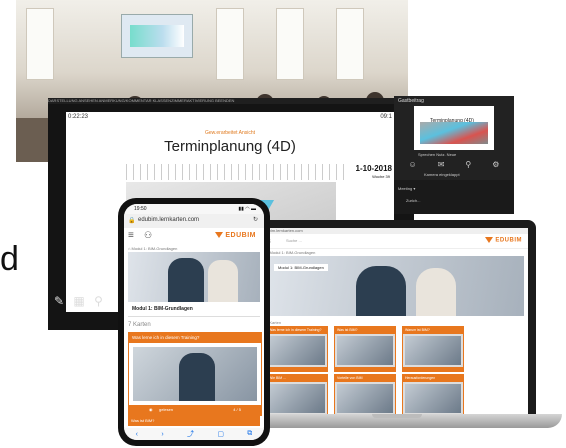 The height and width of the screenshot is (448, 566). I want to click on lesson-card: Vorteile von BIM, so click(365, 394).